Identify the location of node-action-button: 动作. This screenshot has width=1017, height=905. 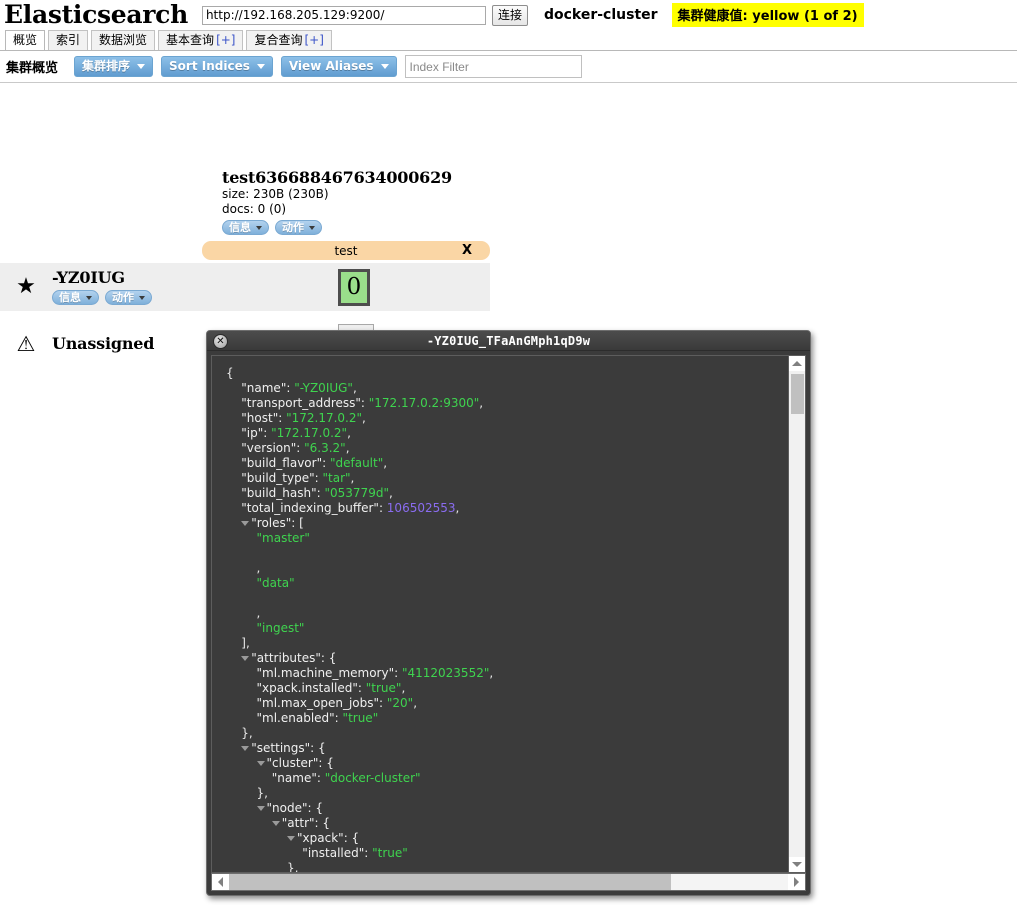
(128, 297).